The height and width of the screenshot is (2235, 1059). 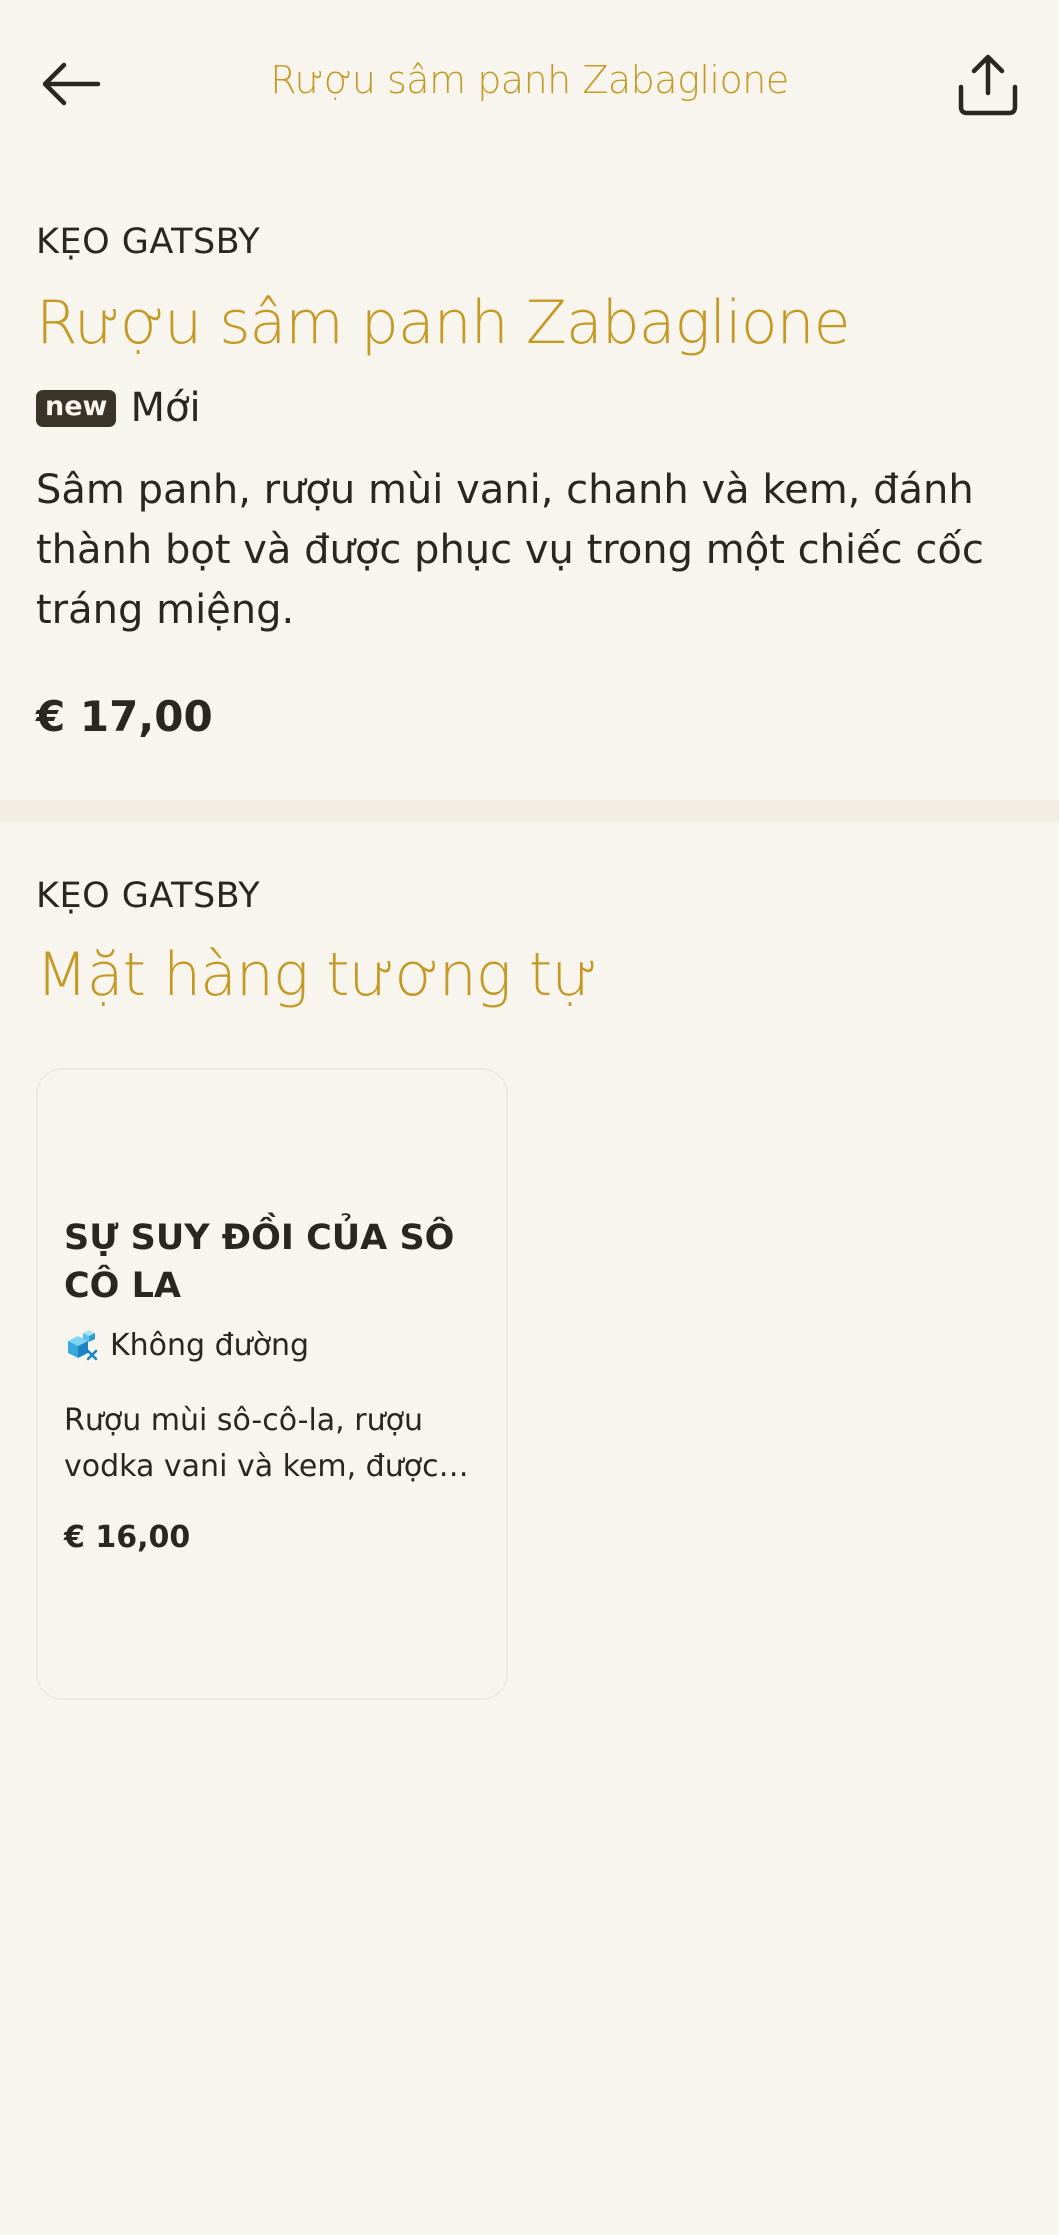 What do you see at coordinates (165, 408) in the screenshot?
I see `new-badge-label: Mới` at bounding box center [165, 408].